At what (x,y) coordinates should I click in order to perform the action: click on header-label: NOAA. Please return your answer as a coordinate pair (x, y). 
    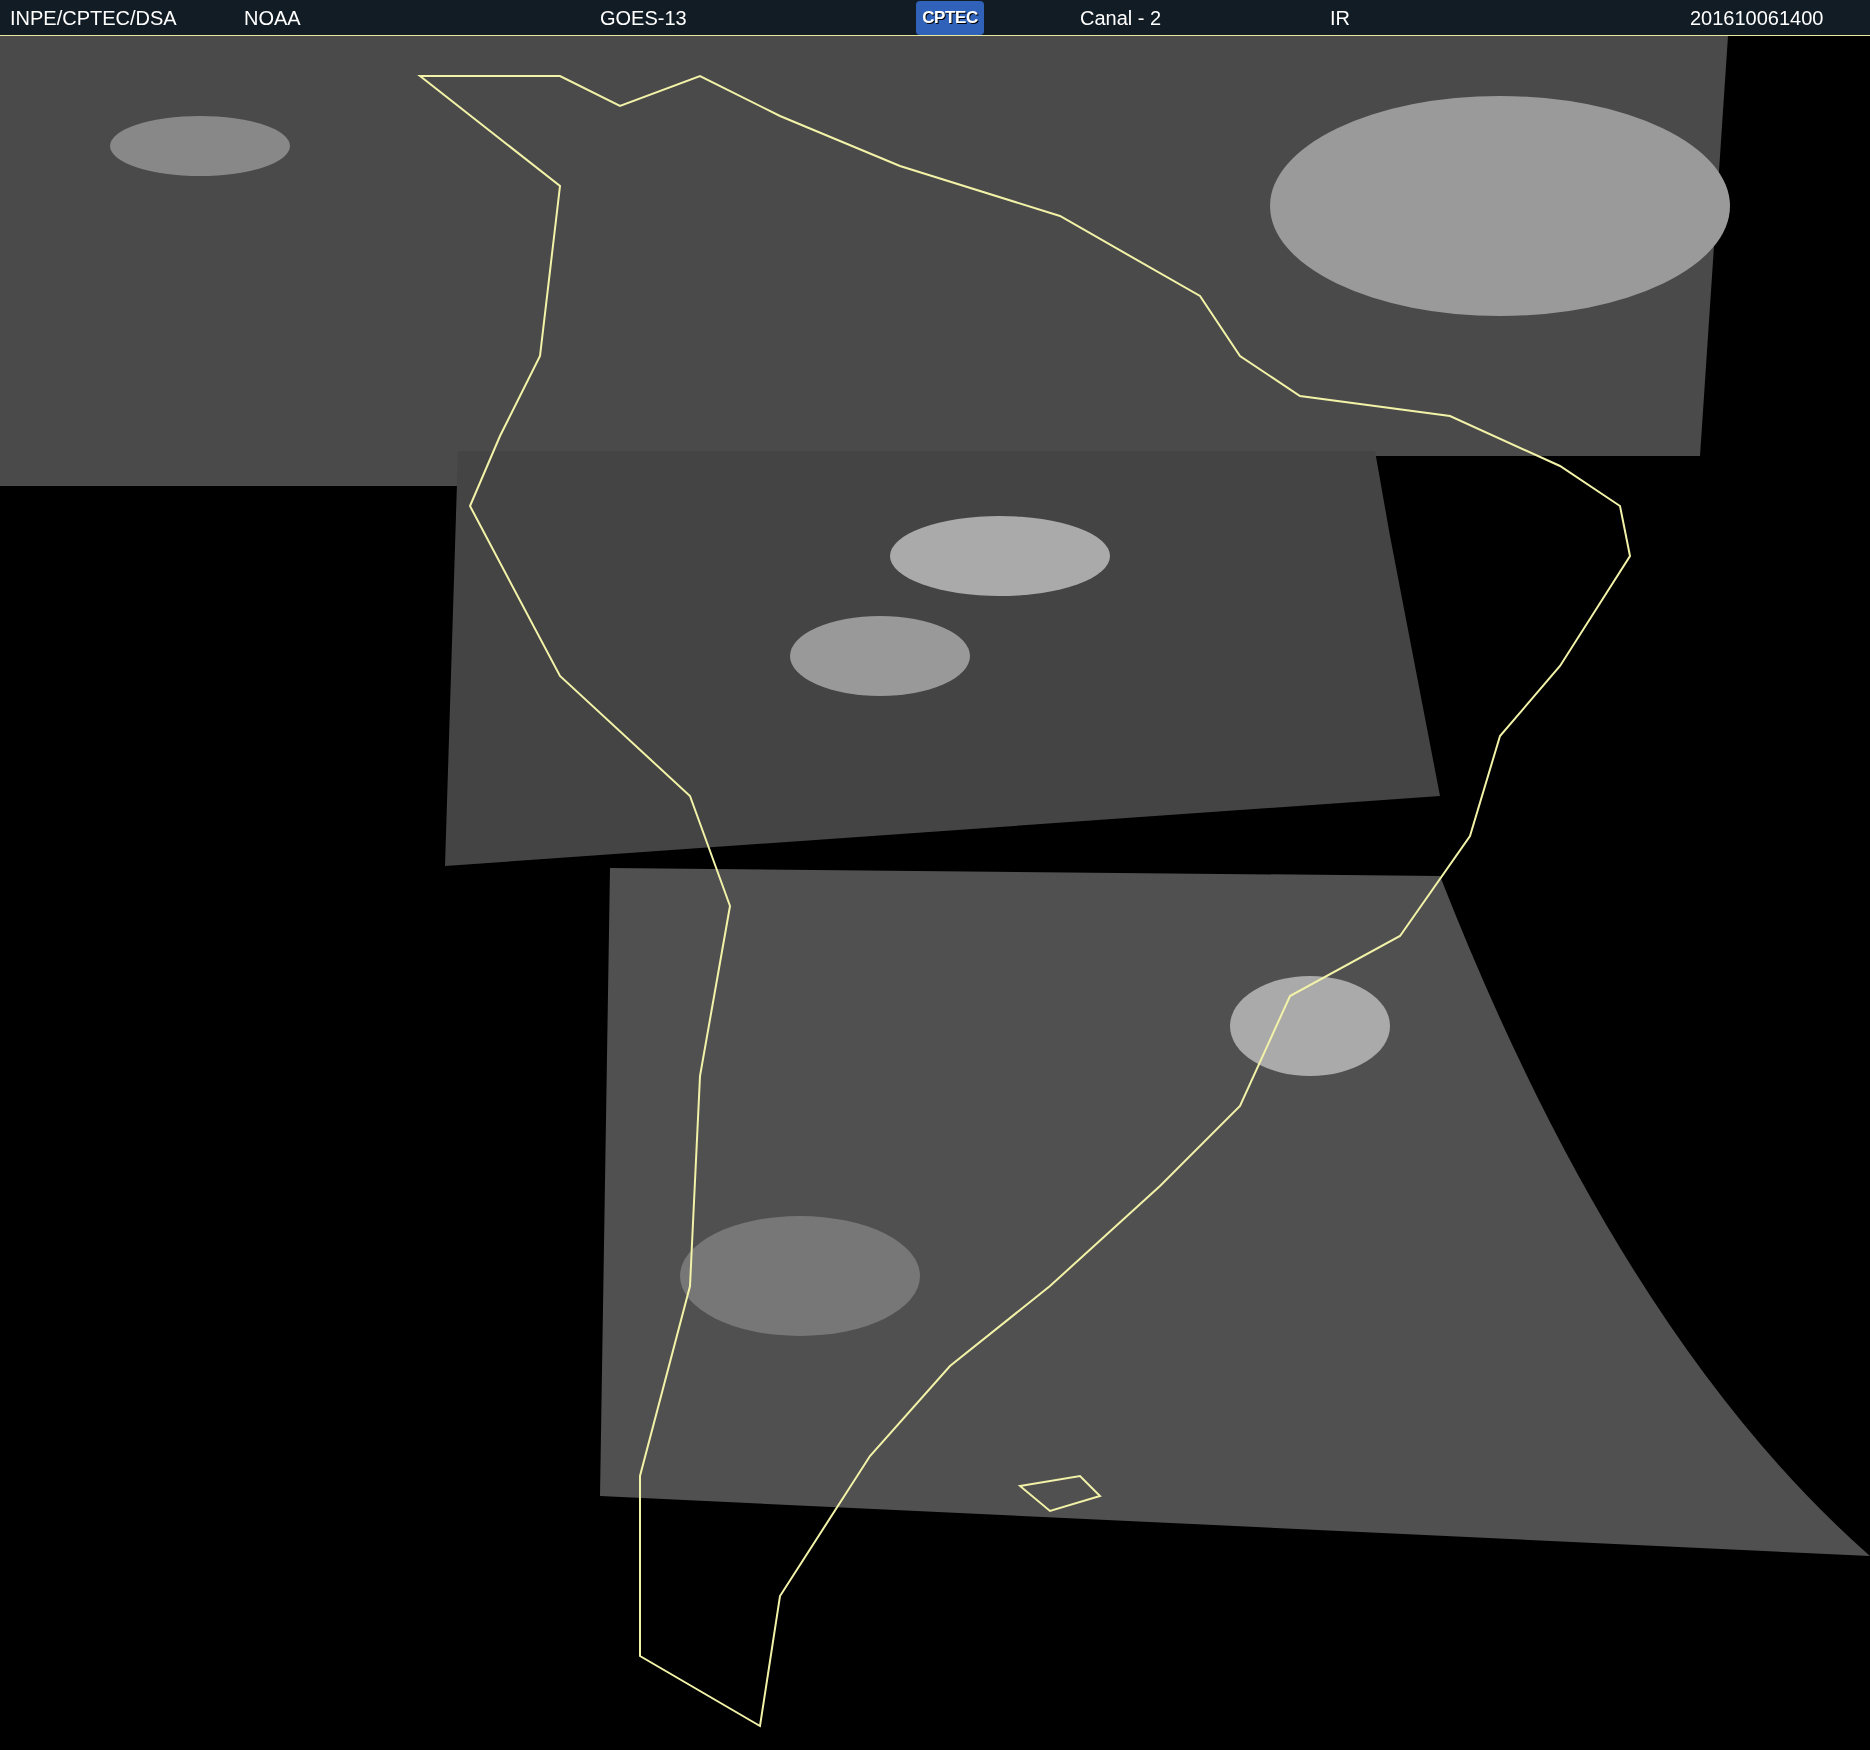
    Looking at the image, I should click on (272, 18).